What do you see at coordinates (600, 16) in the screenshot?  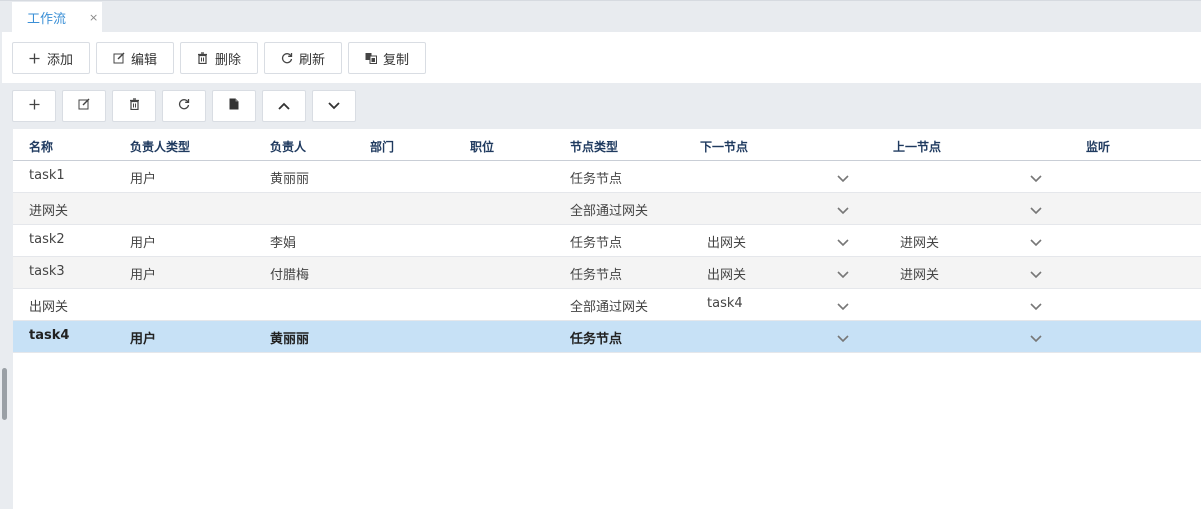 I see `tab-bar: 工作流 ×` at bounding box center [600, 16].